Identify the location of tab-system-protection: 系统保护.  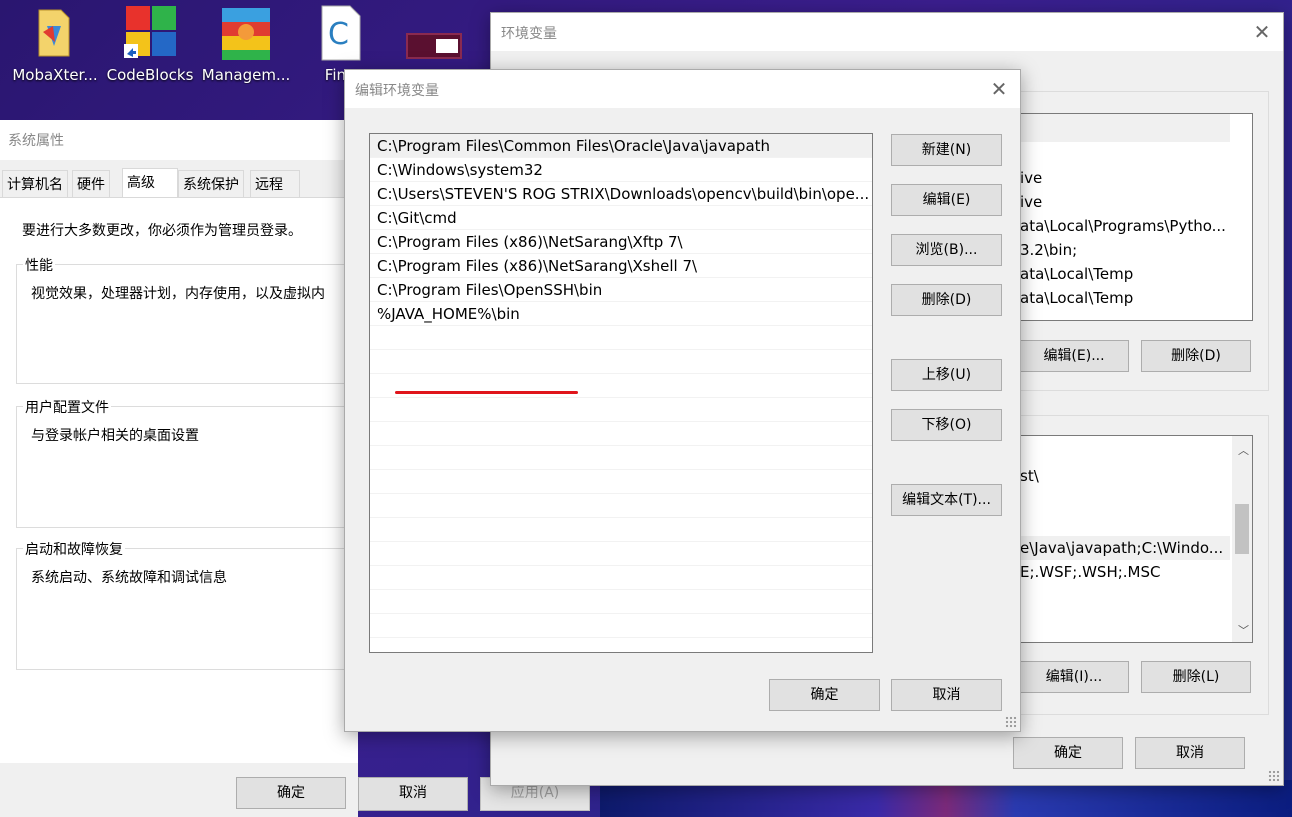
(211, 184).